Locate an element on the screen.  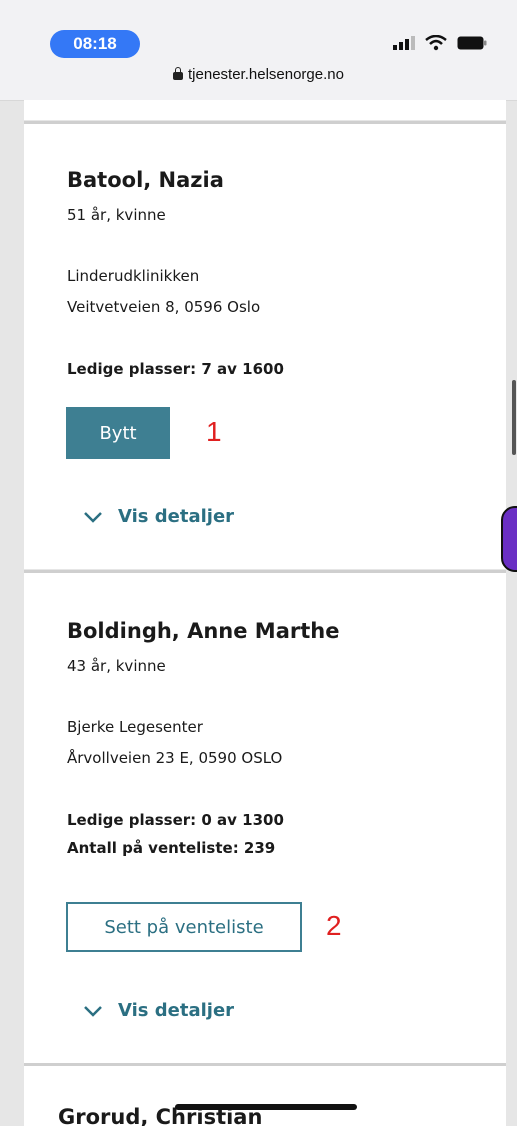
status-icons is located at coordinates (440, 43).